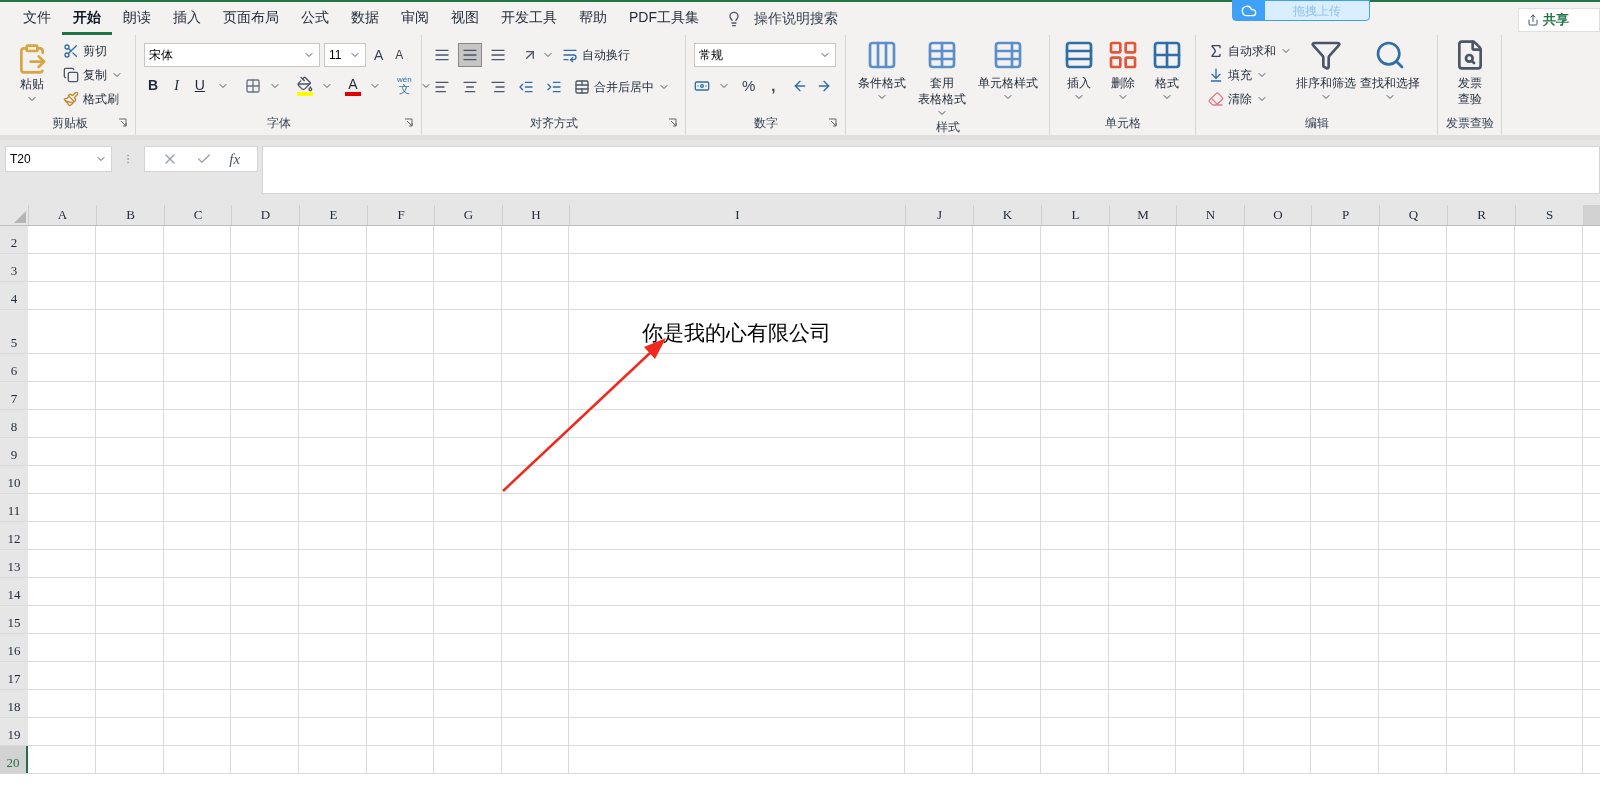 This screenshot has height=785, width=1600. I want to click on row-header: 7, so click(14, 395).